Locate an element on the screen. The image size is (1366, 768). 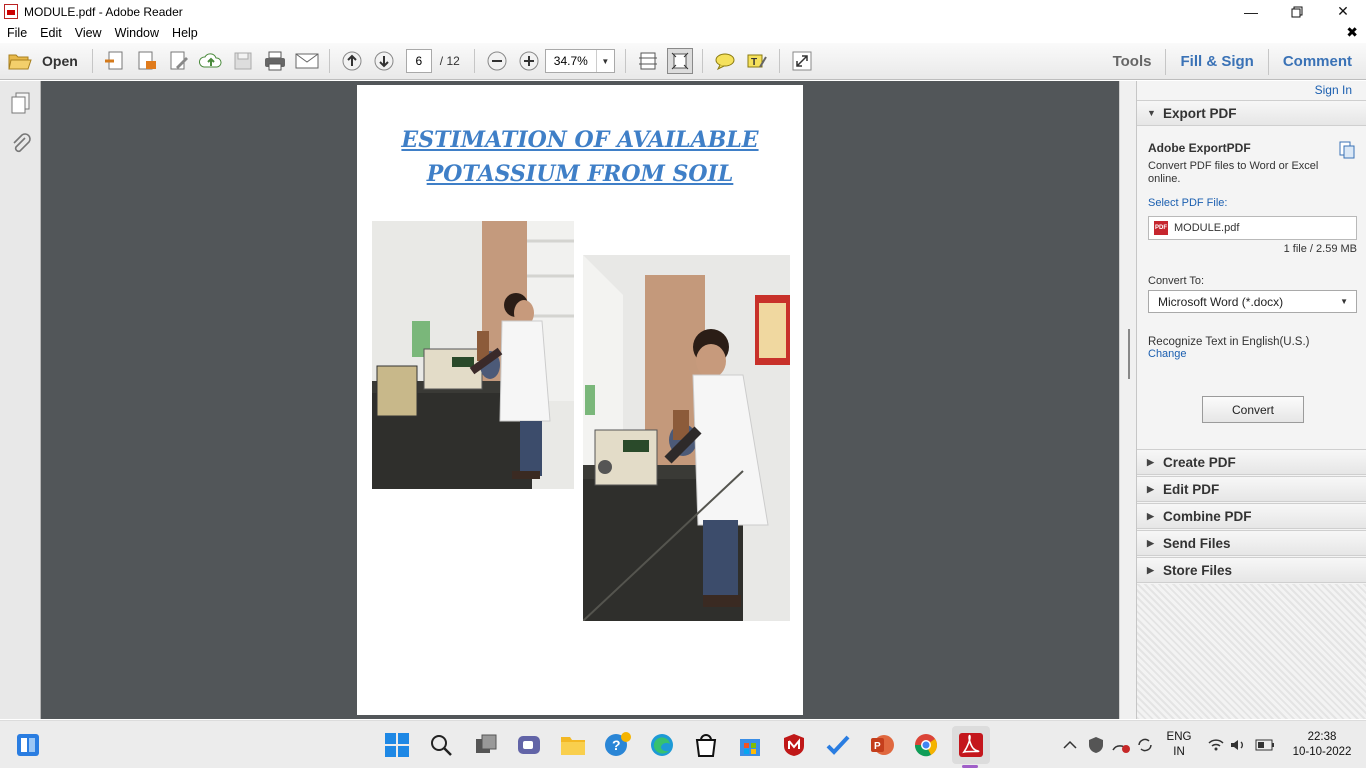
fit-page-icon is located at coordinates (679, 61).